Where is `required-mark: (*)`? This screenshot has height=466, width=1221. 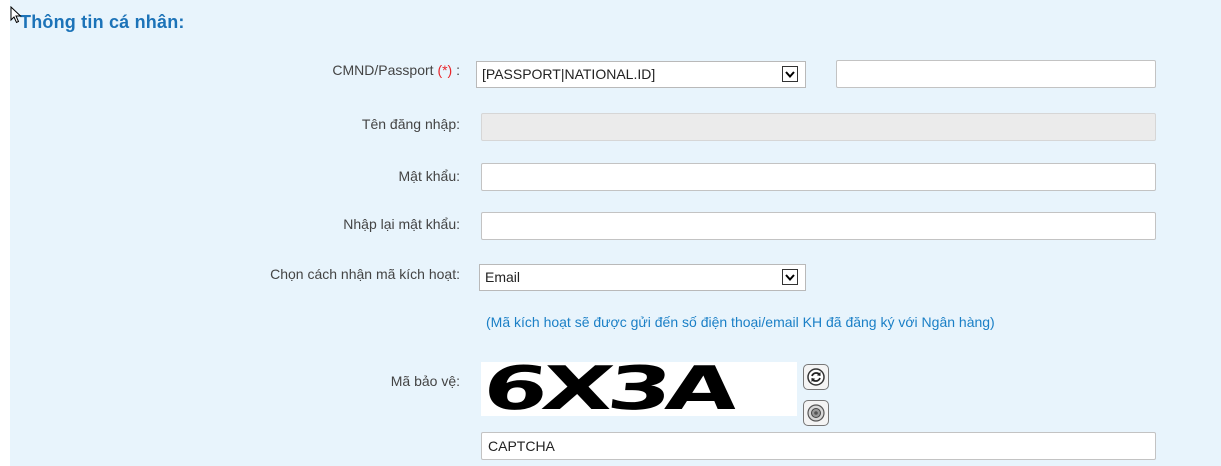
required-mark: (*) is located at coordinates (445, 70).